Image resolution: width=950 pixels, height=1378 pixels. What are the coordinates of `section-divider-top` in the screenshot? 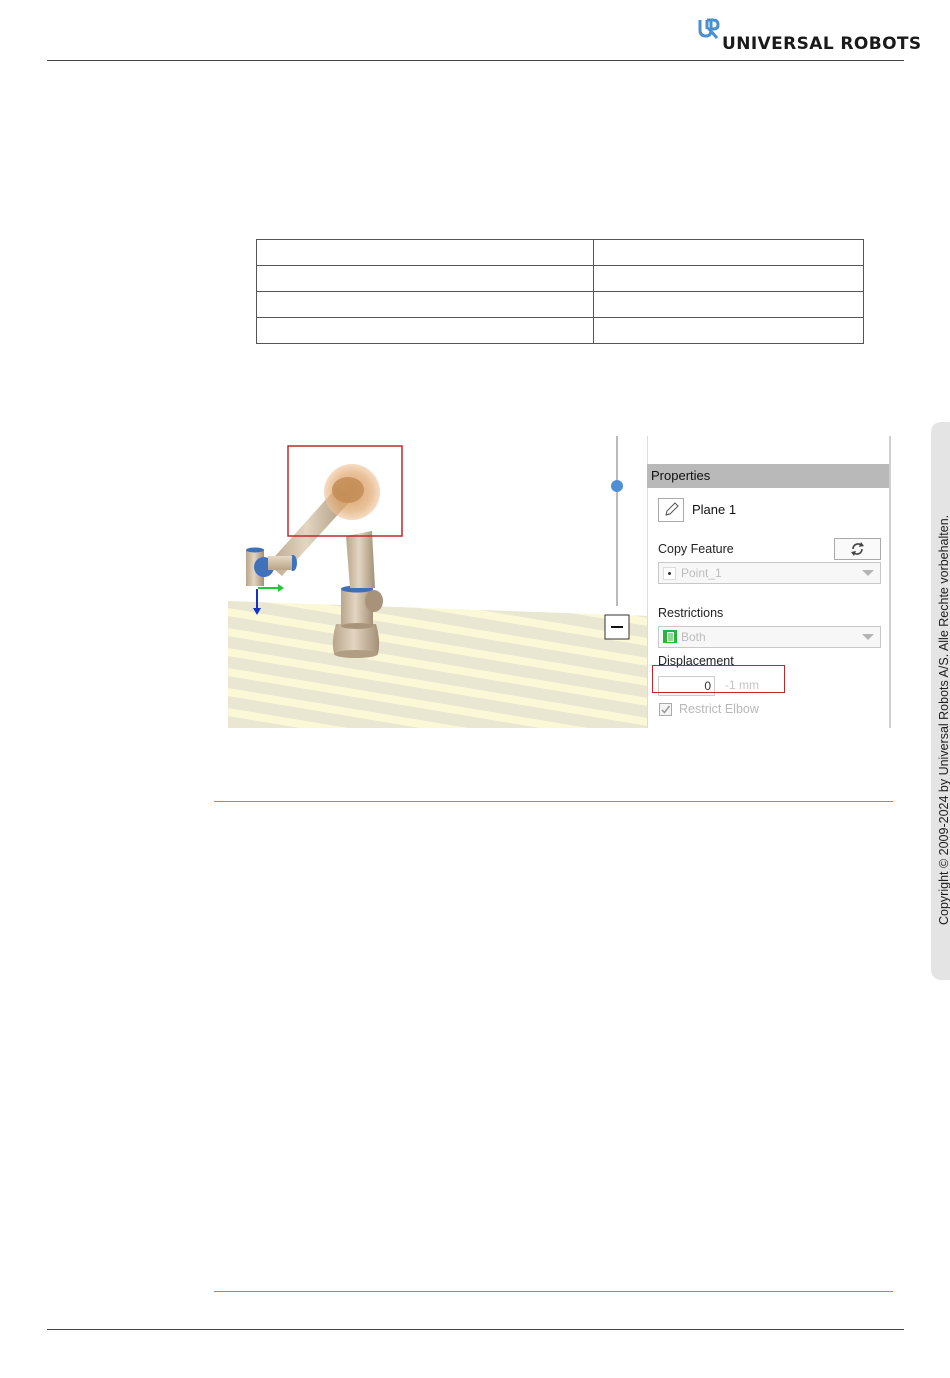 It's located at (553, 801).